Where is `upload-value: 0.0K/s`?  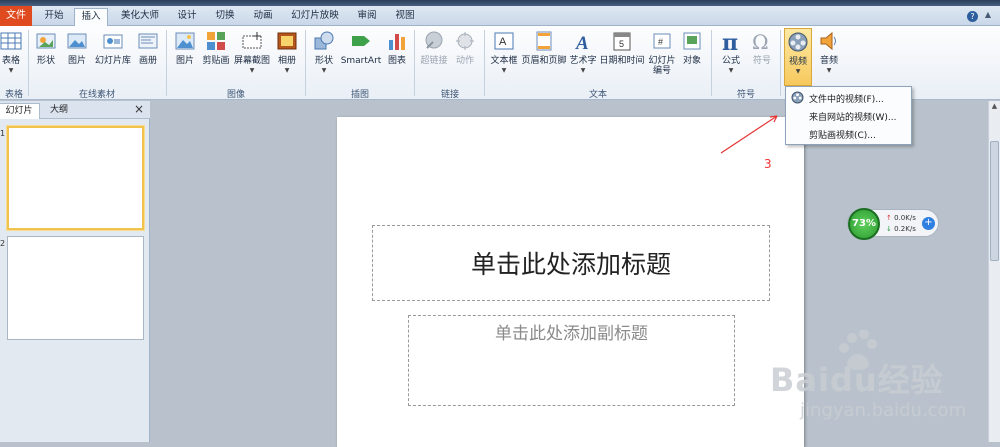
upload-value: 0.0K/s is located at coordinates (905, 218).